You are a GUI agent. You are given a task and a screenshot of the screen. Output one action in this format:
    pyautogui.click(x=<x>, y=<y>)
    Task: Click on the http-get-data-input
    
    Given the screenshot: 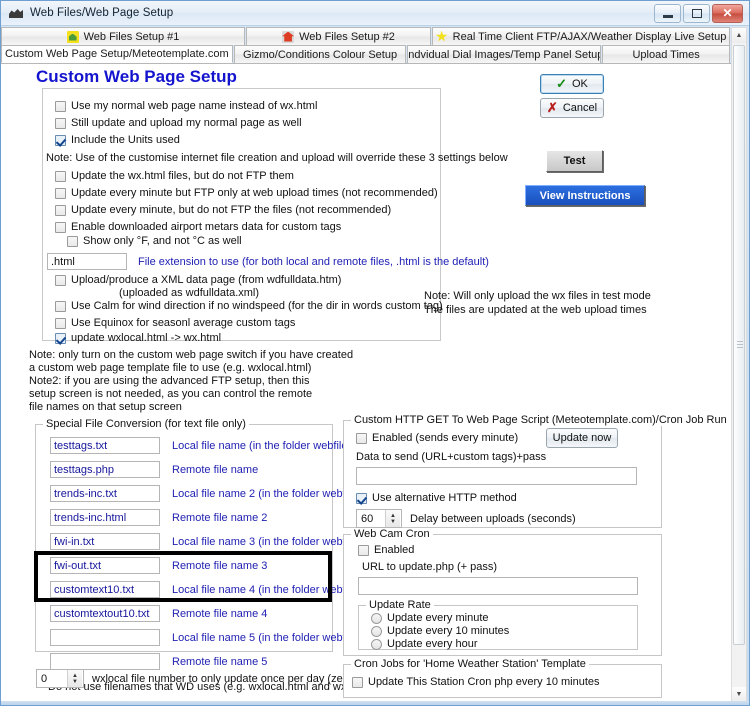 What is the action you would take?
    pyautogui.click(x=496, y=476)
    